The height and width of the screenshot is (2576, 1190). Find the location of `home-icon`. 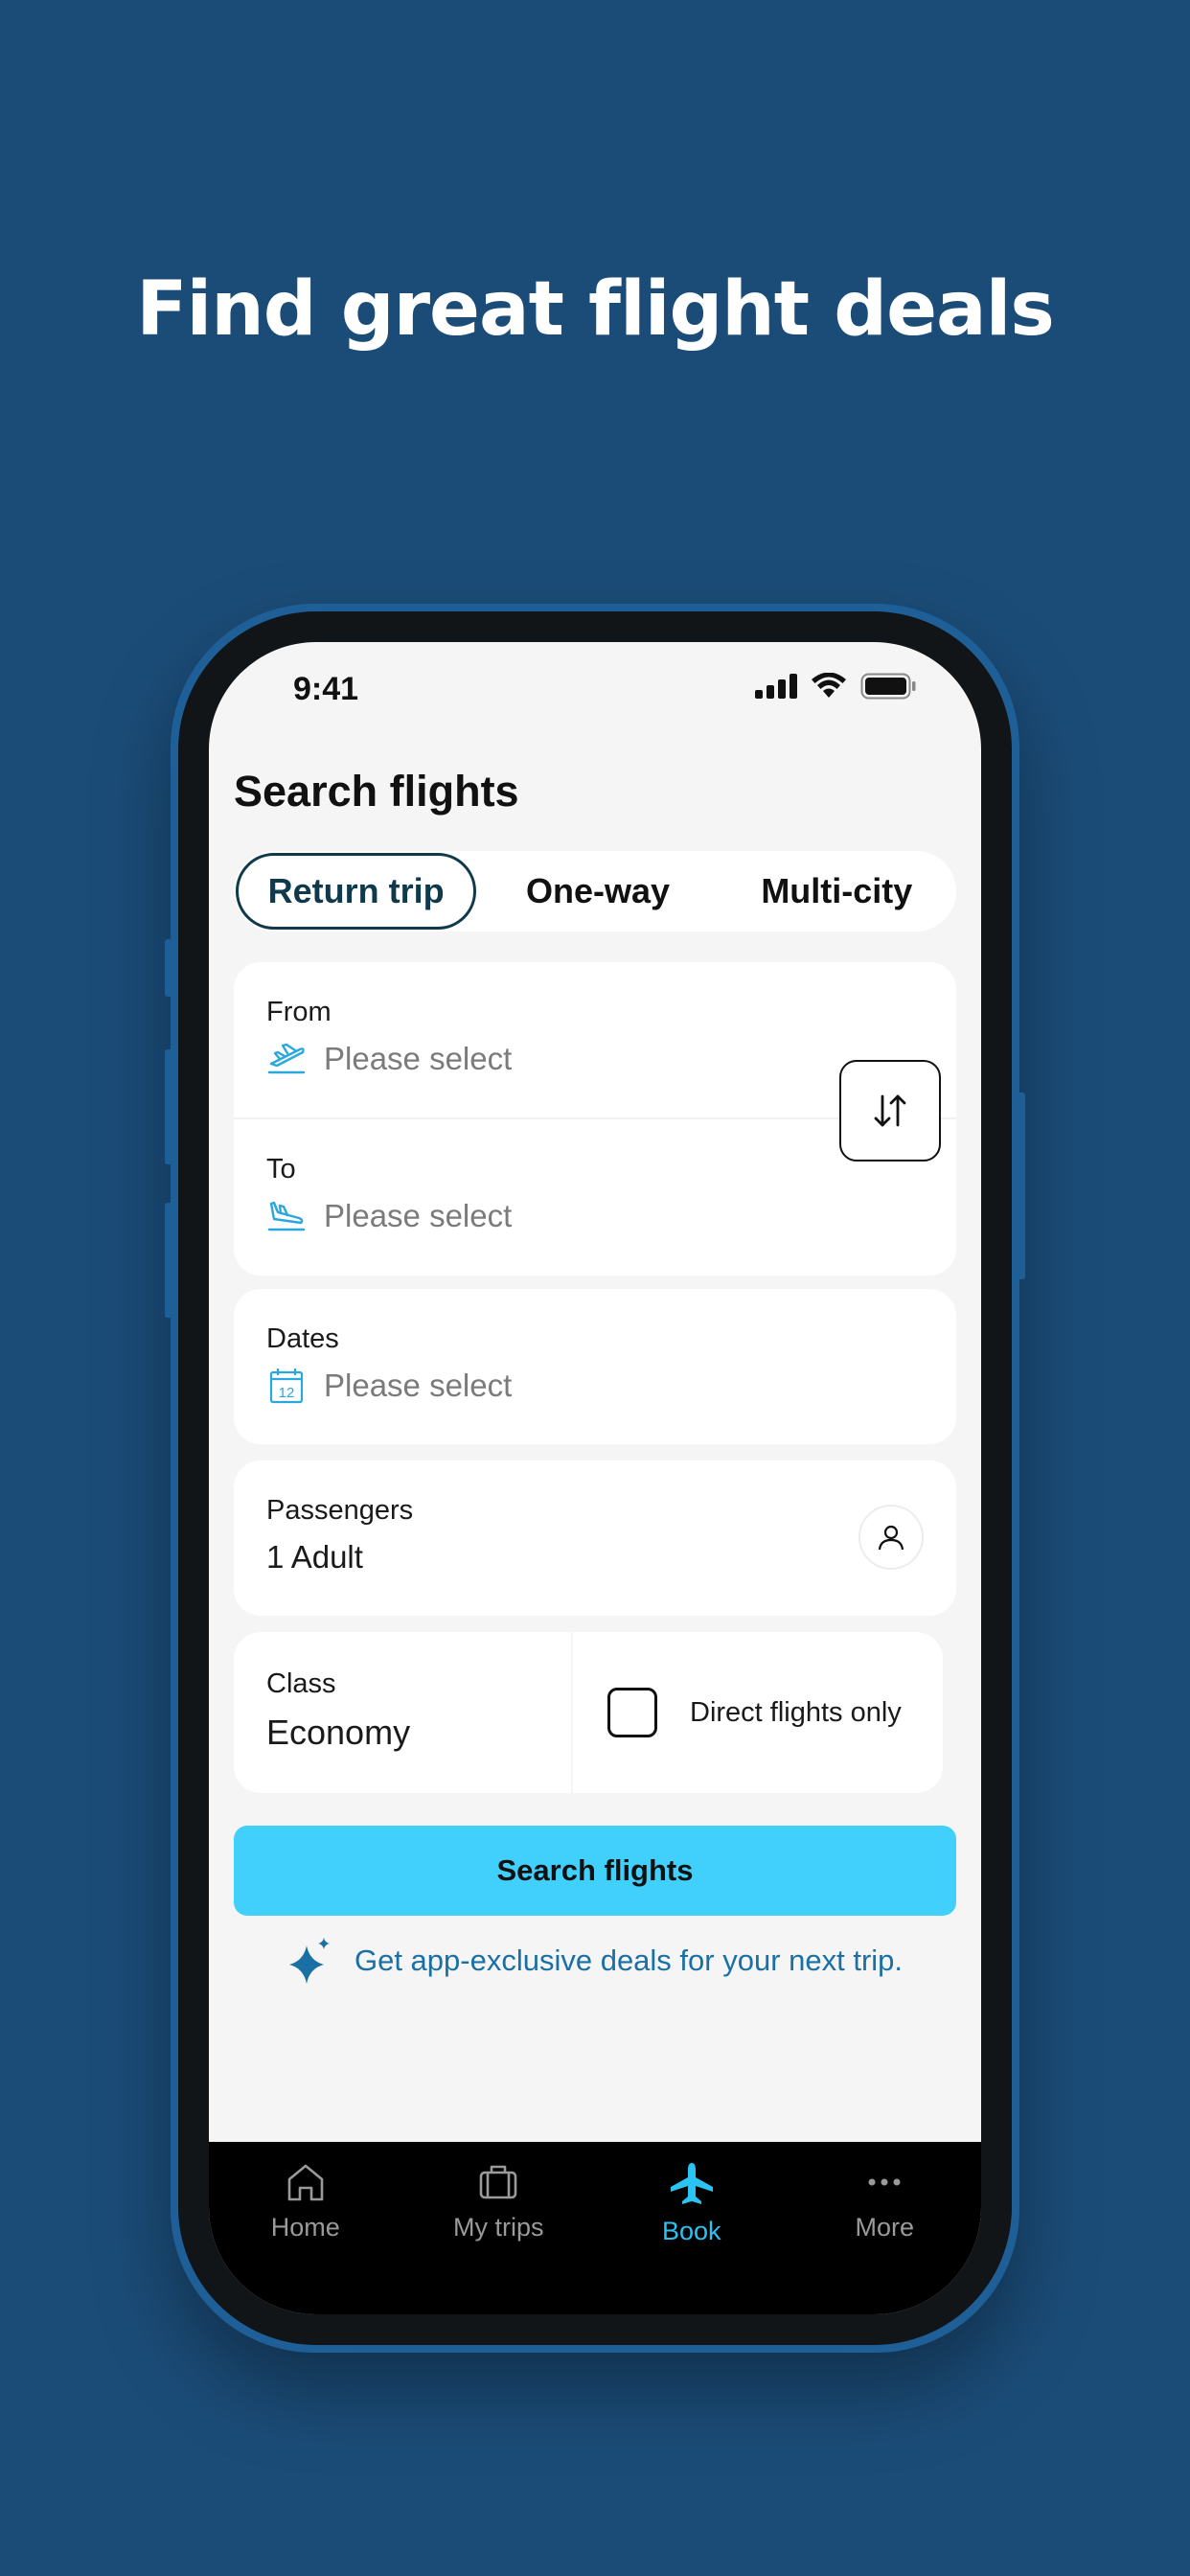

home-icon is located at coordinates (305, 2182).